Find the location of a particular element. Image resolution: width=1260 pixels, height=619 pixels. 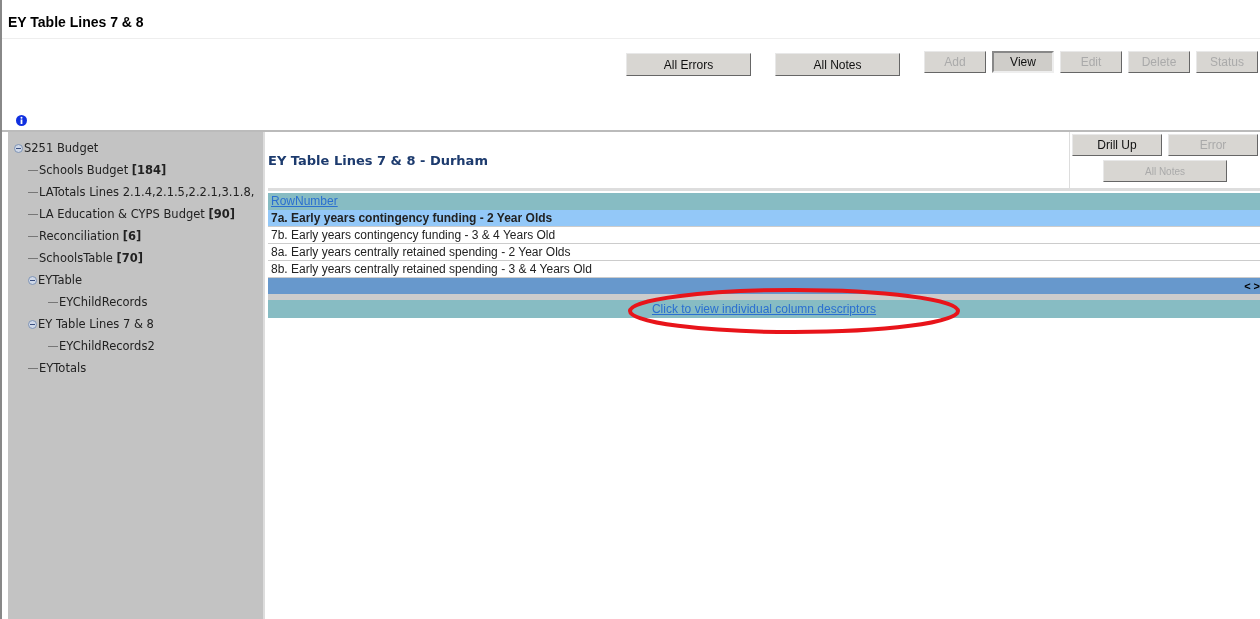

tree-item: EY Table Lines 7 & 8 is located at coordinates (96, 324).